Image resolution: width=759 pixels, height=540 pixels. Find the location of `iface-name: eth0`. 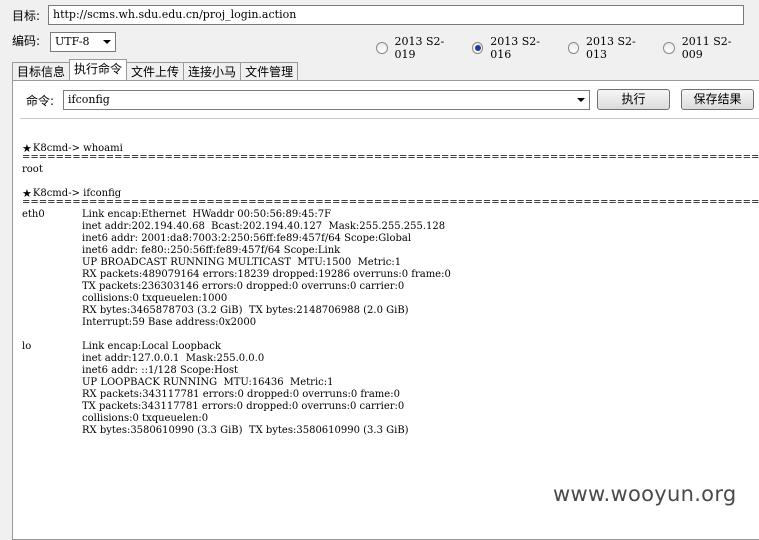

iface-name: eth0 is located at coordinates (33, 214).